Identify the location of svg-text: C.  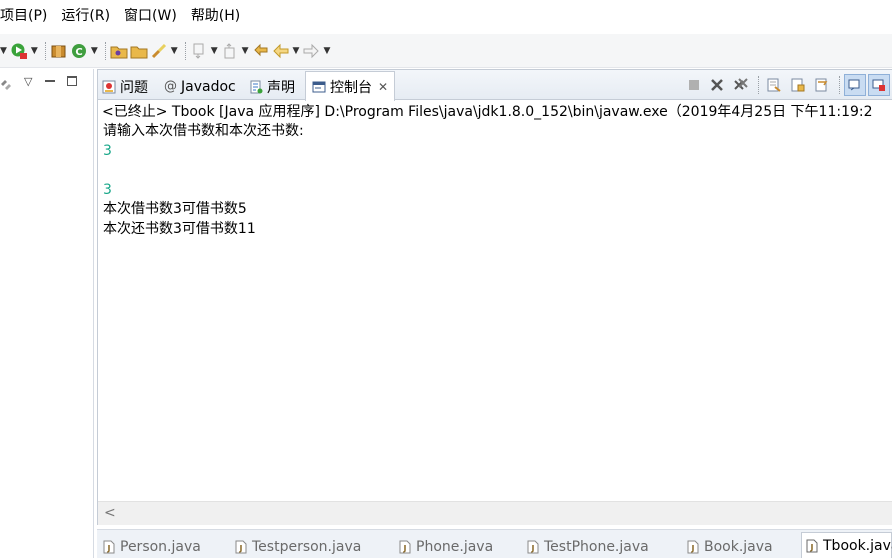
(78, 52).